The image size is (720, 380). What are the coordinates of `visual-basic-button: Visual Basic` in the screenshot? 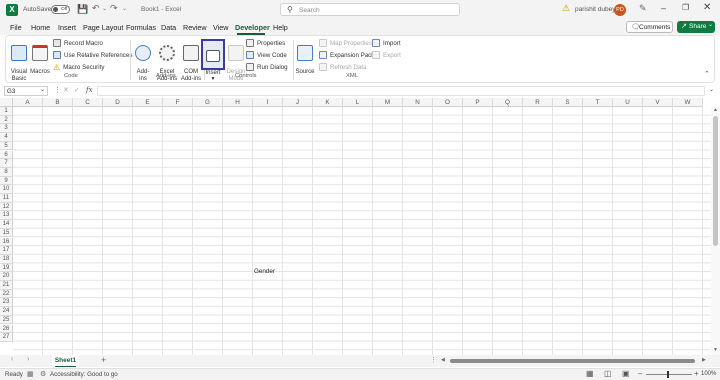 It's located at (19, 60).